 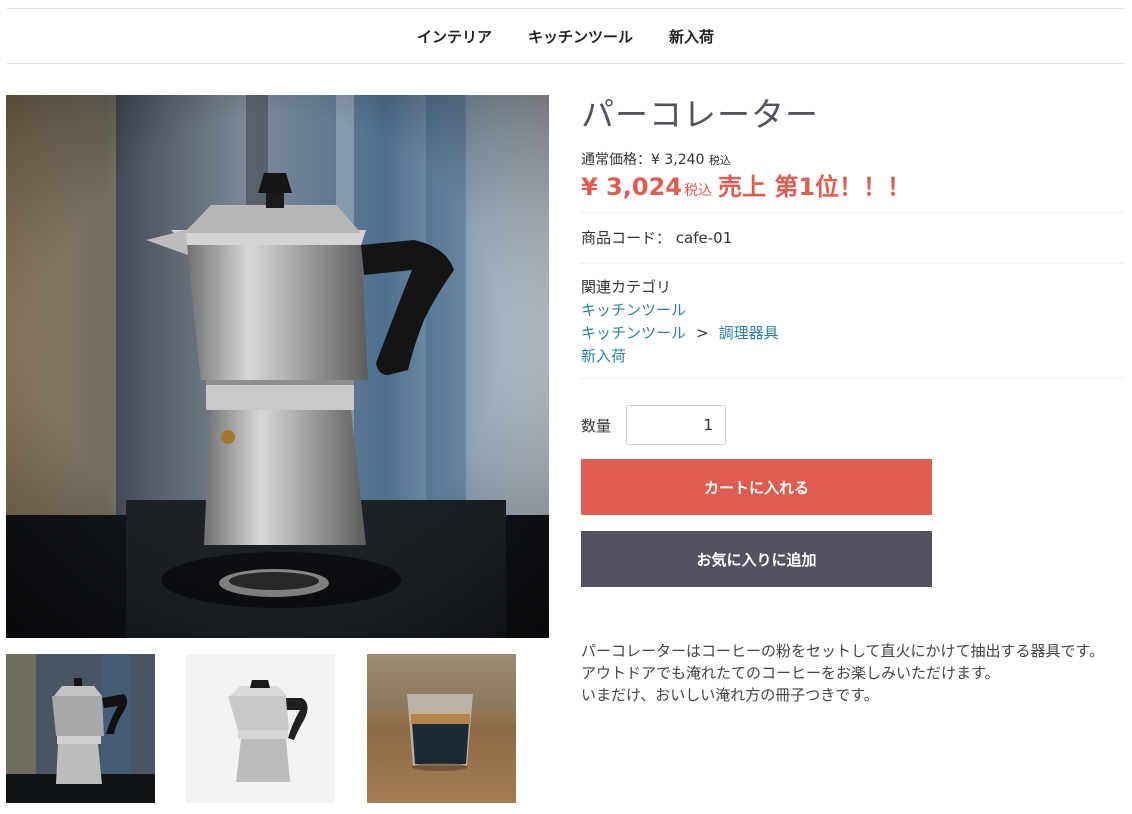 I want to click on quantity-label: 数量, so click(x=596, y=425).